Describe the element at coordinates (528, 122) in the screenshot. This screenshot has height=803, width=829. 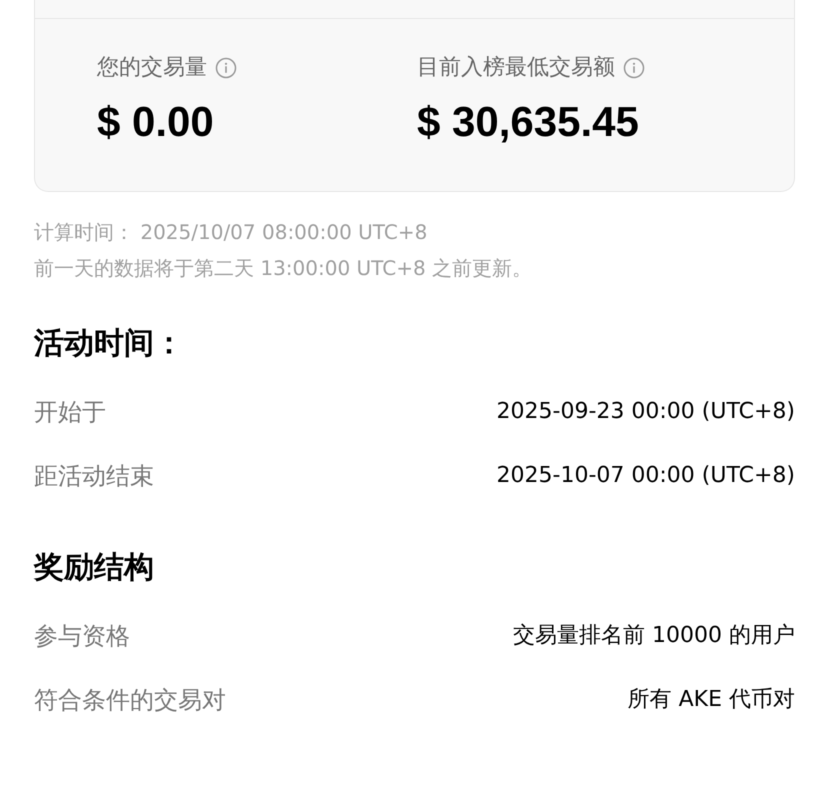
I see `stat-value: $ 30,635.45` at that location.